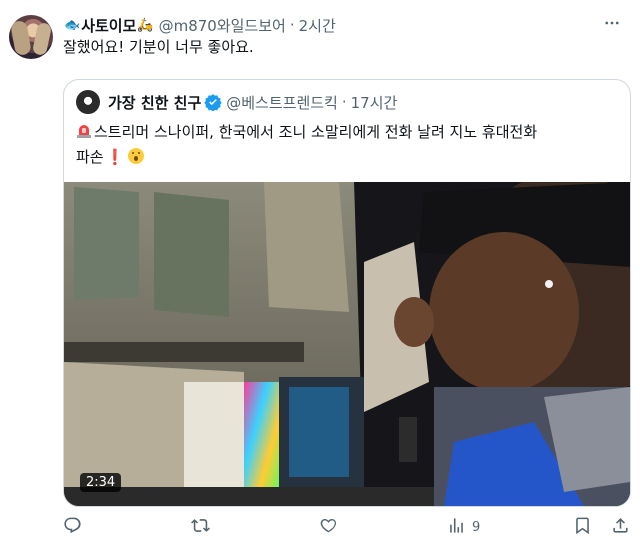  I want to click on siren-emoji-icon, so click(84, 129).